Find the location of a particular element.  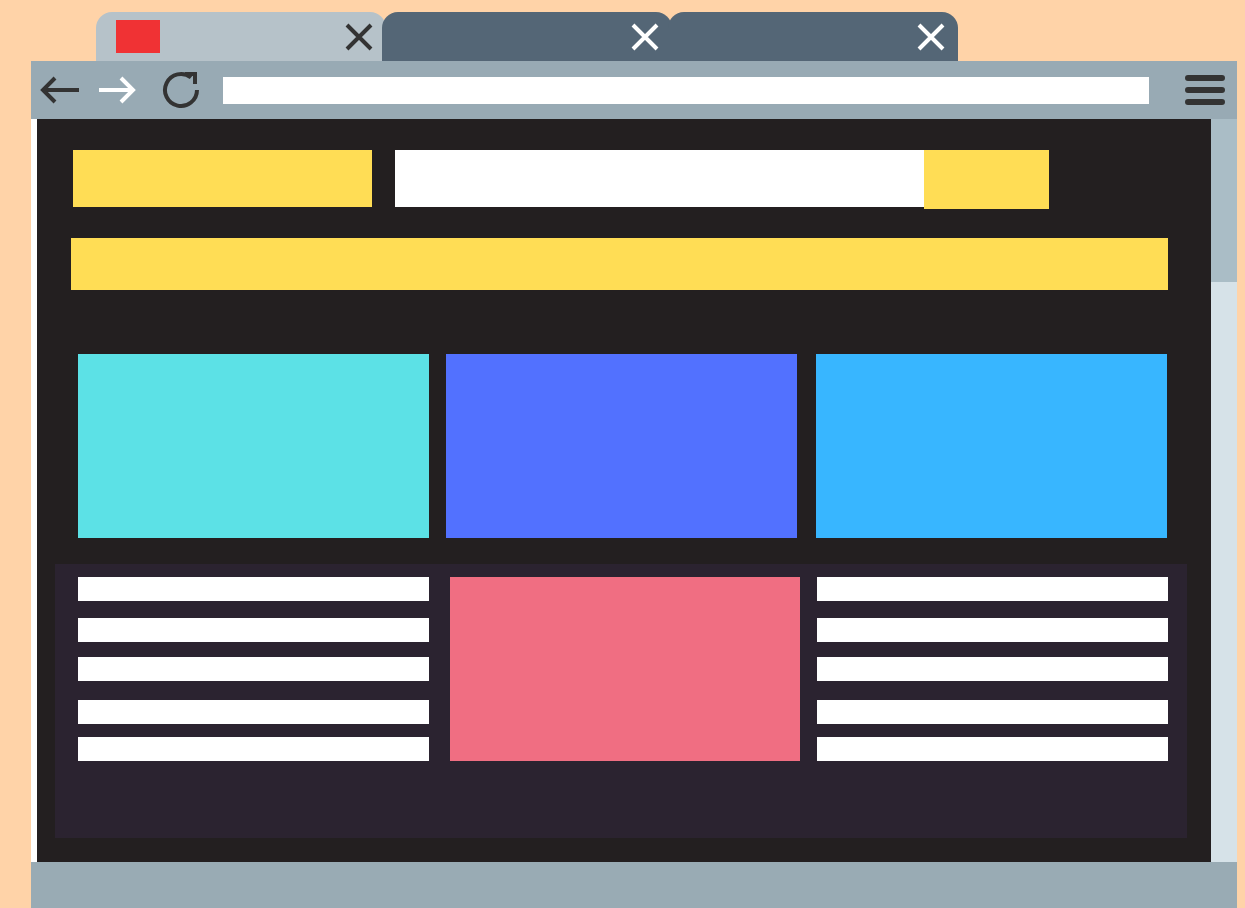

scrollbar is located at coordinates (1224, 490).